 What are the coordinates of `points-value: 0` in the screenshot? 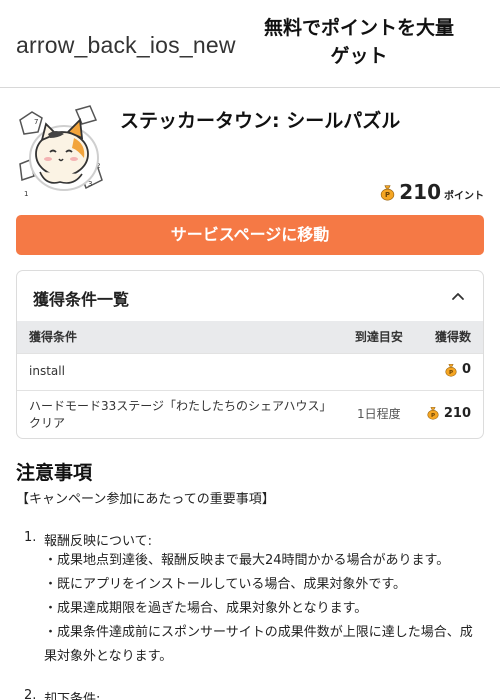 It's located at (466, 370).